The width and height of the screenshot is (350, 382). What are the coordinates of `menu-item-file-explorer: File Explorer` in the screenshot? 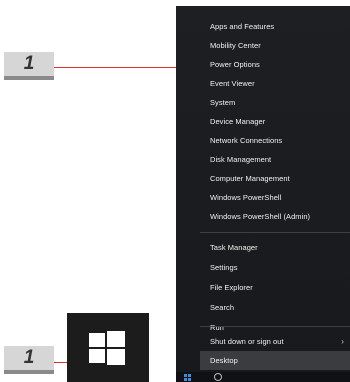 It's located at (275, 287).